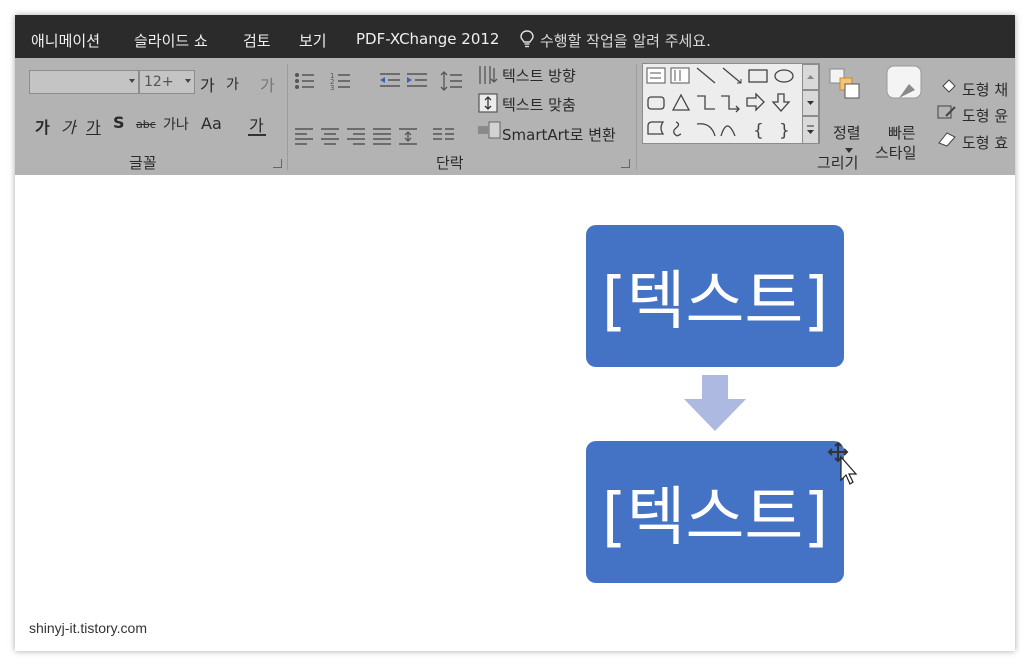  I want to click on strikethrough-button: abc, so click(146, 124).